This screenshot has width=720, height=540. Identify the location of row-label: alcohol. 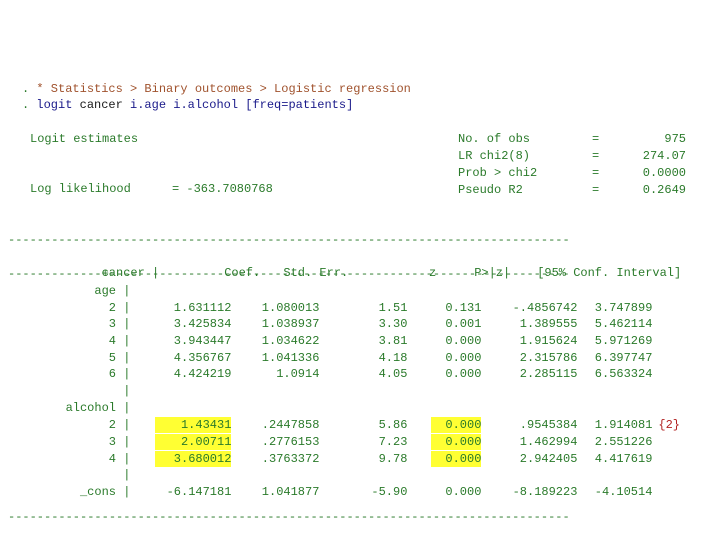
(90, 408).